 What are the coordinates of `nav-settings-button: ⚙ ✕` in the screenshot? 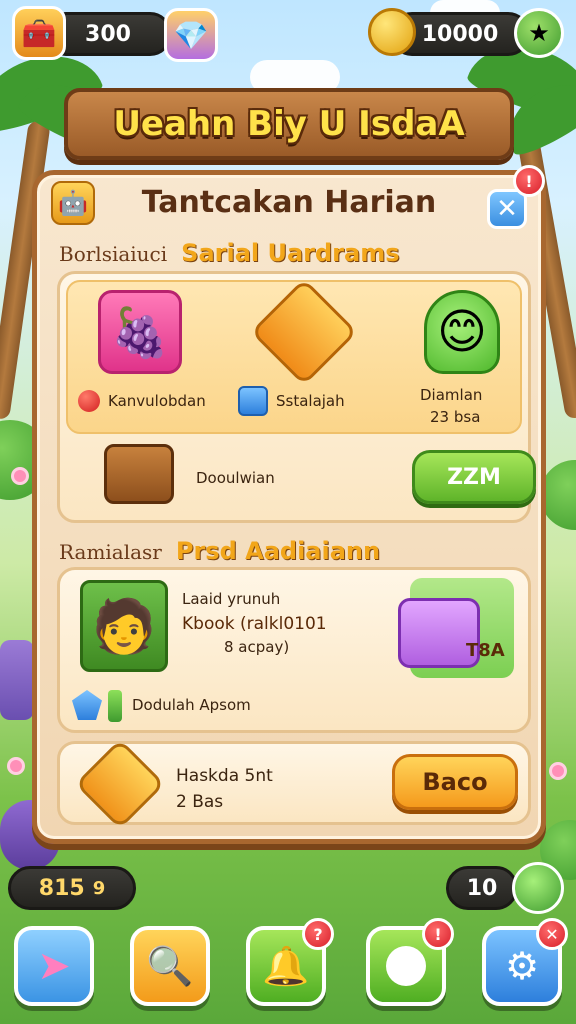 It's located at (525, 962).